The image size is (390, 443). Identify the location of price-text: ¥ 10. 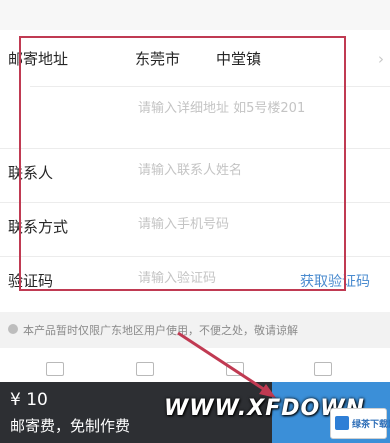
(29, 400).